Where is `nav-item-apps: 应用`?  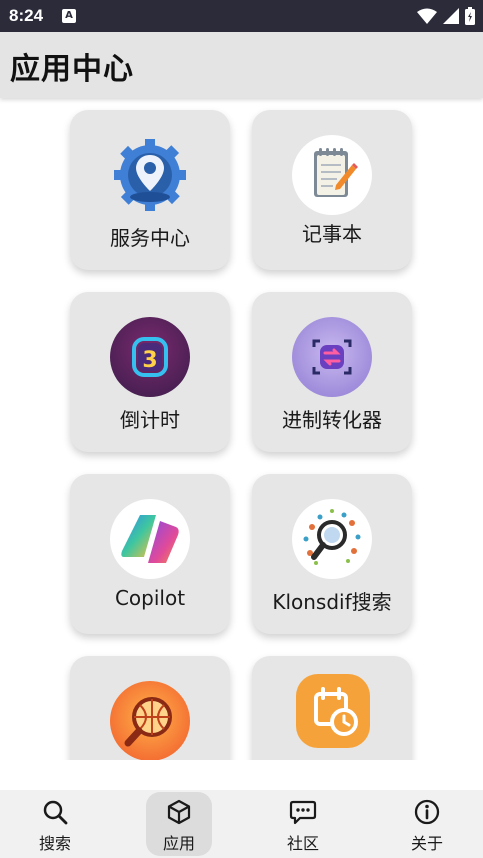 nav-item-apps: 应用 is located at coordinates (179, 824).